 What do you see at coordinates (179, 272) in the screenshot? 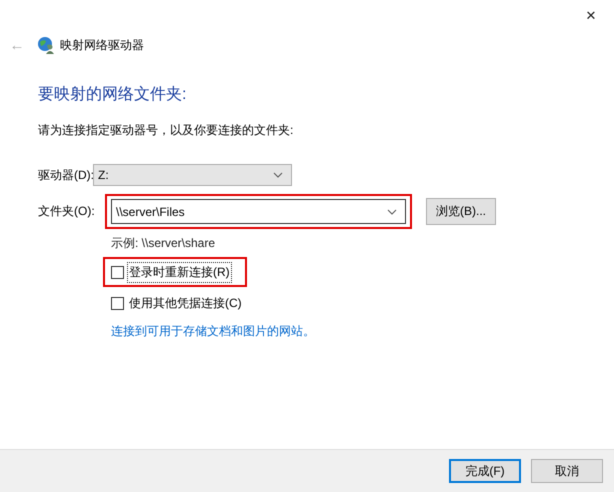
I see `checkbox-label: 登录时重新连接(R)` at bounding box center [179, 272].